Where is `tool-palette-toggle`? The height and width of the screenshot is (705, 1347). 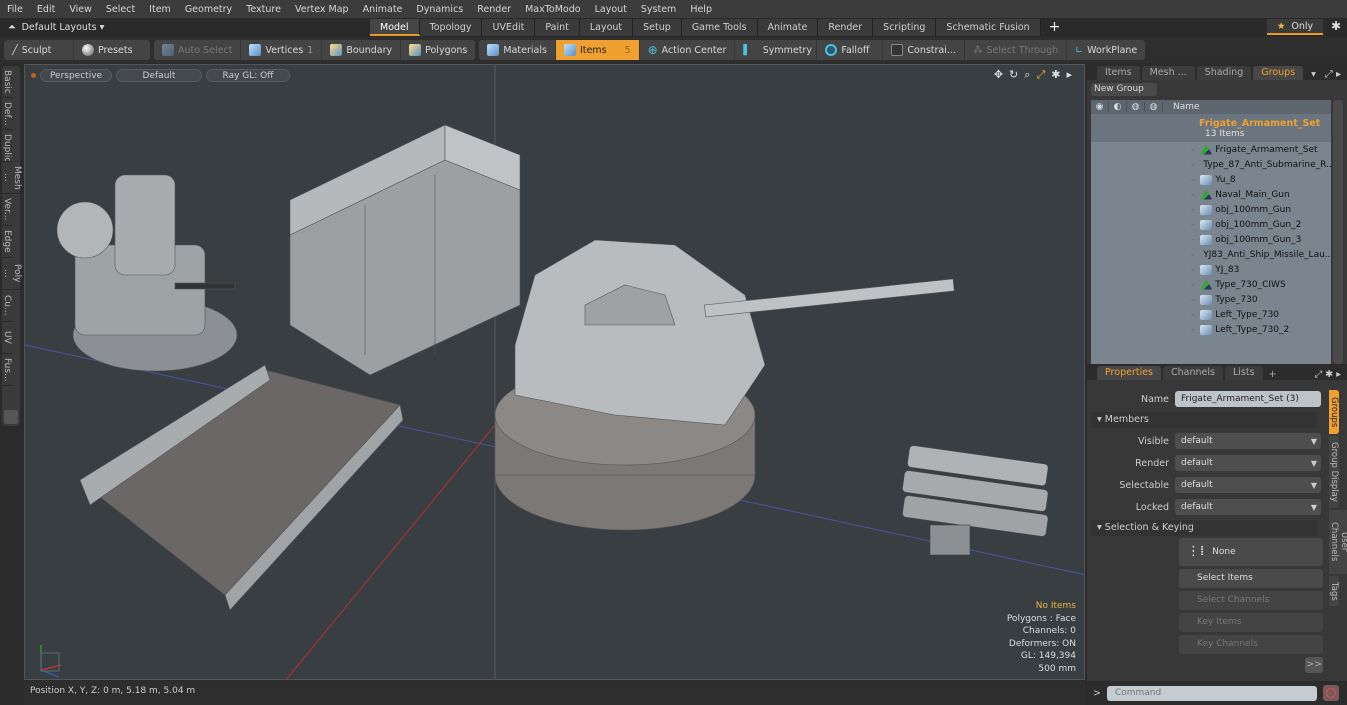
tool-palette-toggle is located at coordinates (11, 417).